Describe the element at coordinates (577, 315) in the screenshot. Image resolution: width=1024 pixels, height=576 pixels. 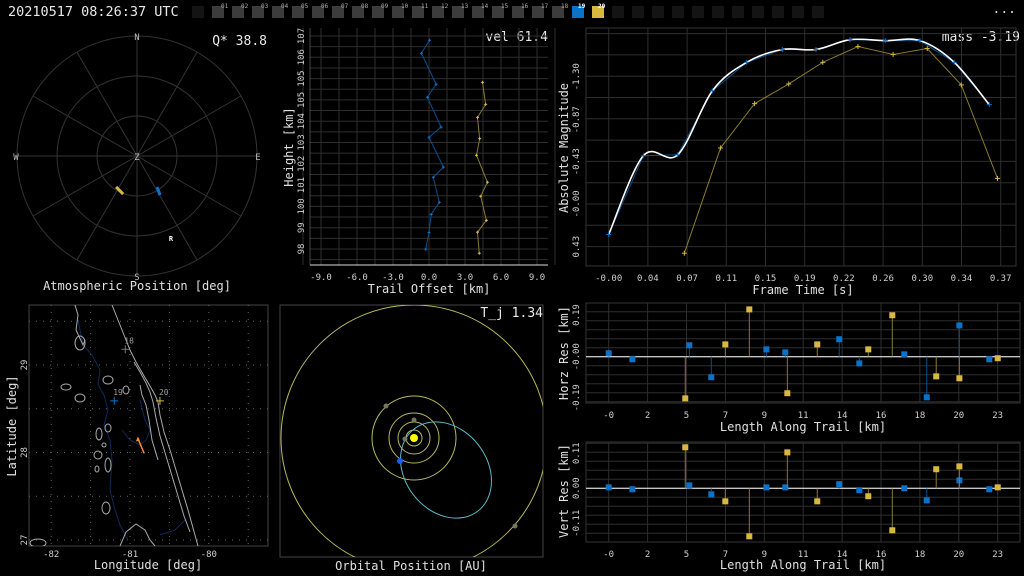
I see `y-tick-label: 0.19` at that location.